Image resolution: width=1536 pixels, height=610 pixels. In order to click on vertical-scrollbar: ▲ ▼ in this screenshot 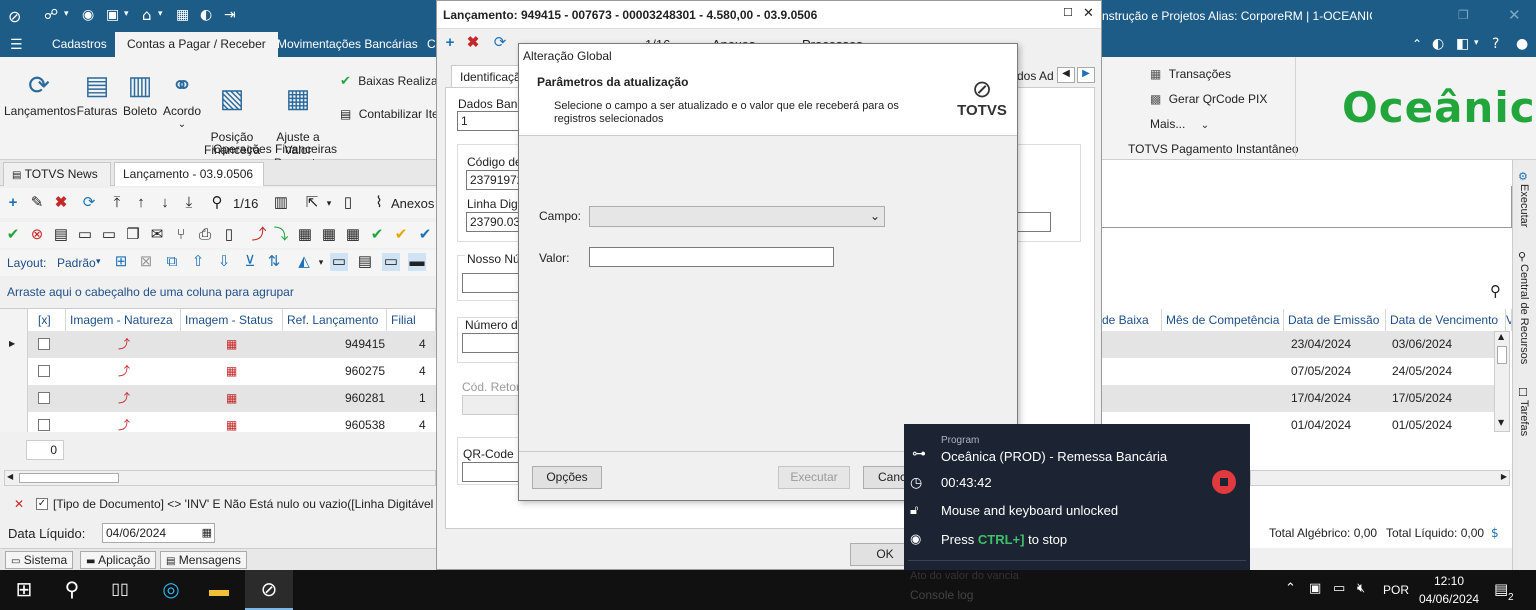, I will do `click(1502, 381)`.